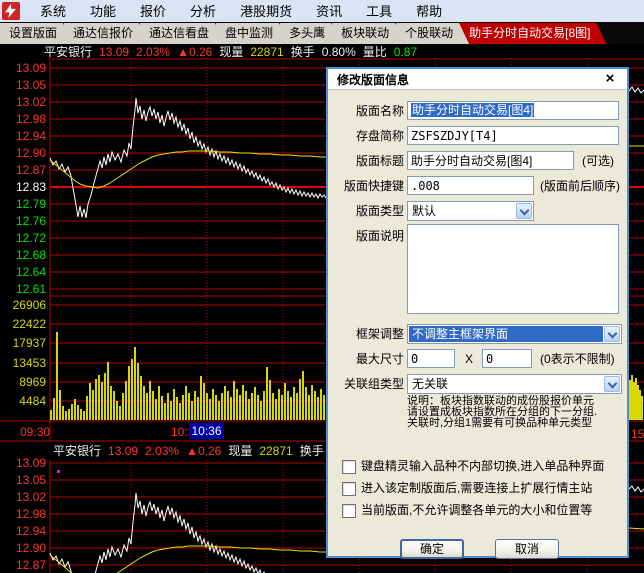 The image size is (644, 573). What do you see at coordinates (379, 334) in the screenshot?
I see `frame-adjust-label: 框架调整` at bounding box center [379, 334].